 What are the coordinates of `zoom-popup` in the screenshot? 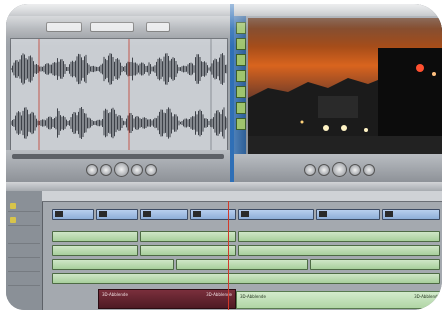 It's located at (64, 27).